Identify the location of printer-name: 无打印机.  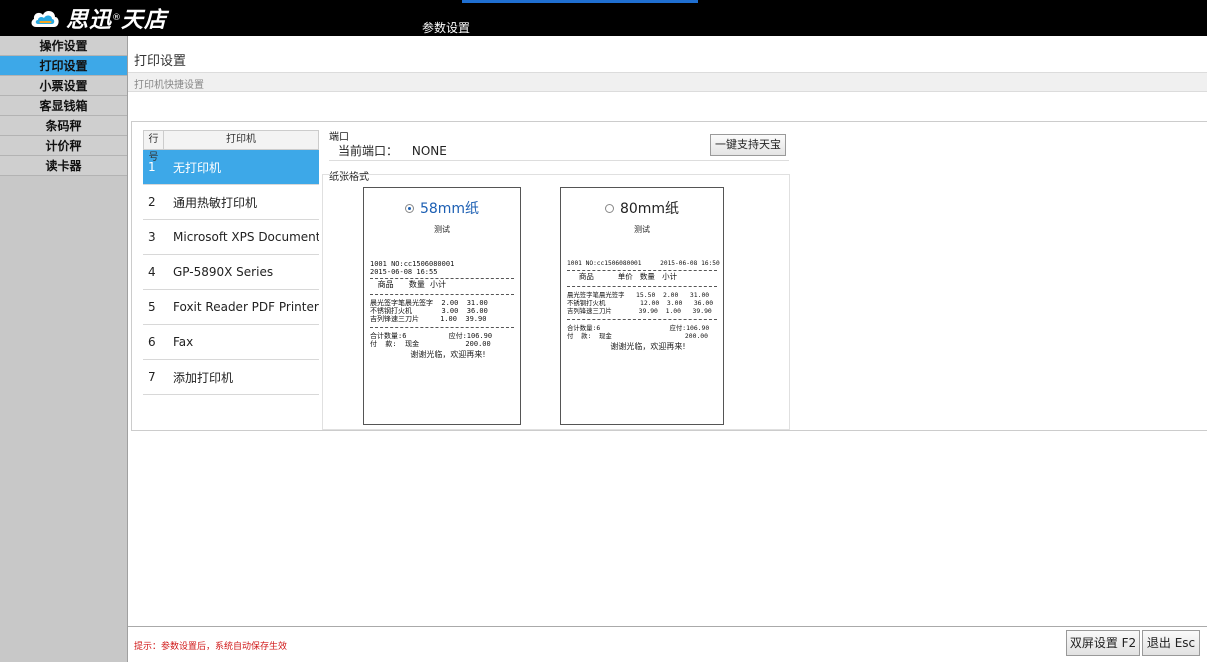
(197, 167).